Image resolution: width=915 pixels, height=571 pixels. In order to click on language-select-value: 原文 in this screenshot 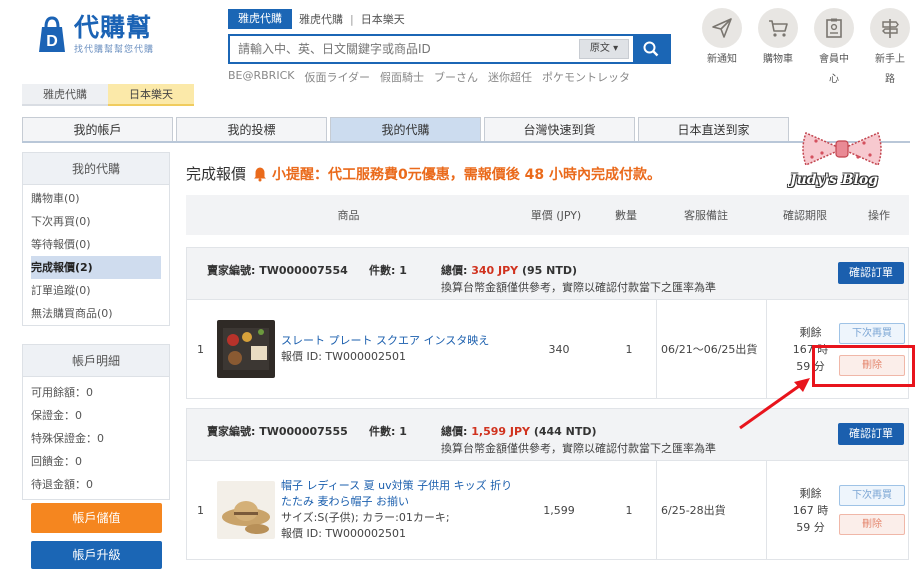, I will do `click(599, 48)`.